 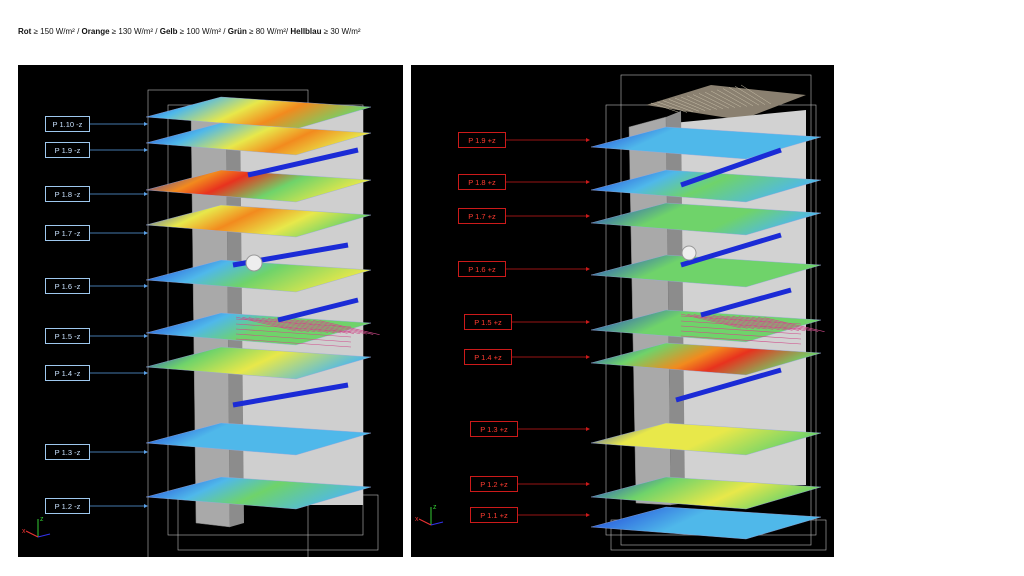 What do you see at coordinates (67, 506) in the screenshot?
I see `plane-label: P 1.2 -z` at bounding box center [67, 506].